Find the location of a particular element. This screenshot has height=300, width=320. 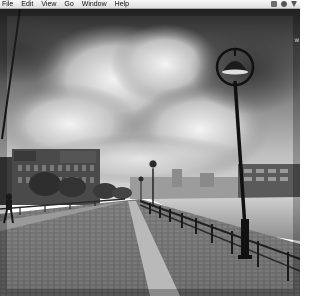

desktop-edge-label: w is located at coordinates (296, 41).